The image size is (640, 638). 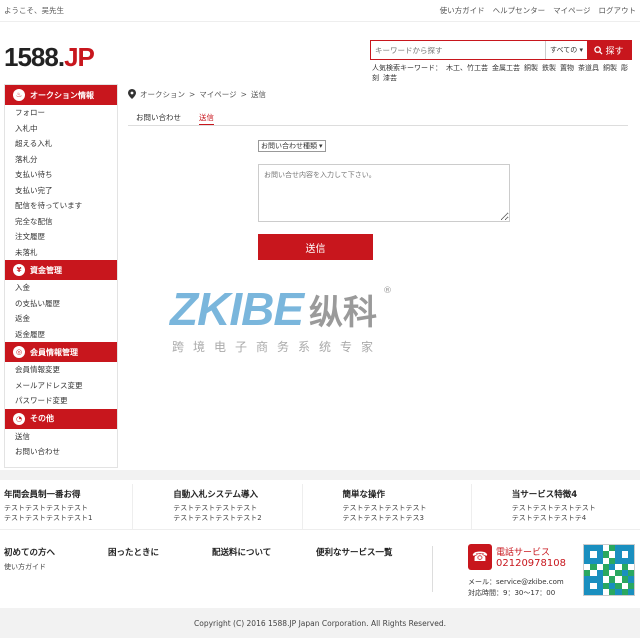 What do you see at coordinates (61, 191) in the screenshot?
I see `sidebar-item-paid: 支払い完了` at bounding box center [61, 191].